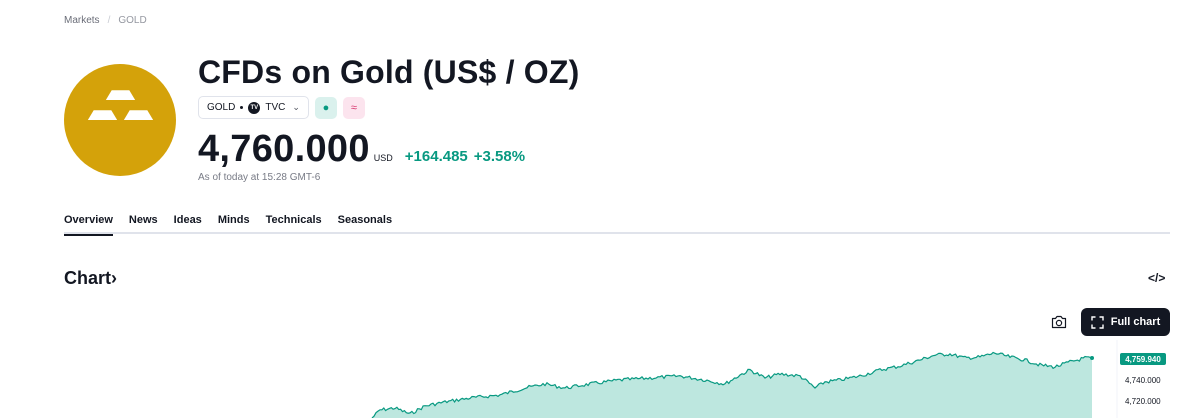 Image resolution: width=1200 pixels, height=418 pixels. I want to click on symbol-exchange-selector: GOLD TV TVC ⌄, so click(253, 107).